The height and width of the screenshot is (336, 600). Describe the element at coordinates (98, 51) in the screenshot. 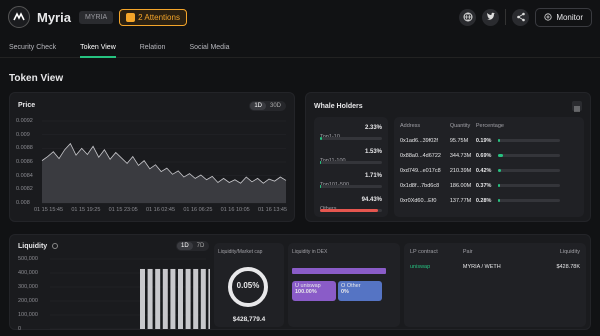

I see `tab-token-view: Token View` at that location.